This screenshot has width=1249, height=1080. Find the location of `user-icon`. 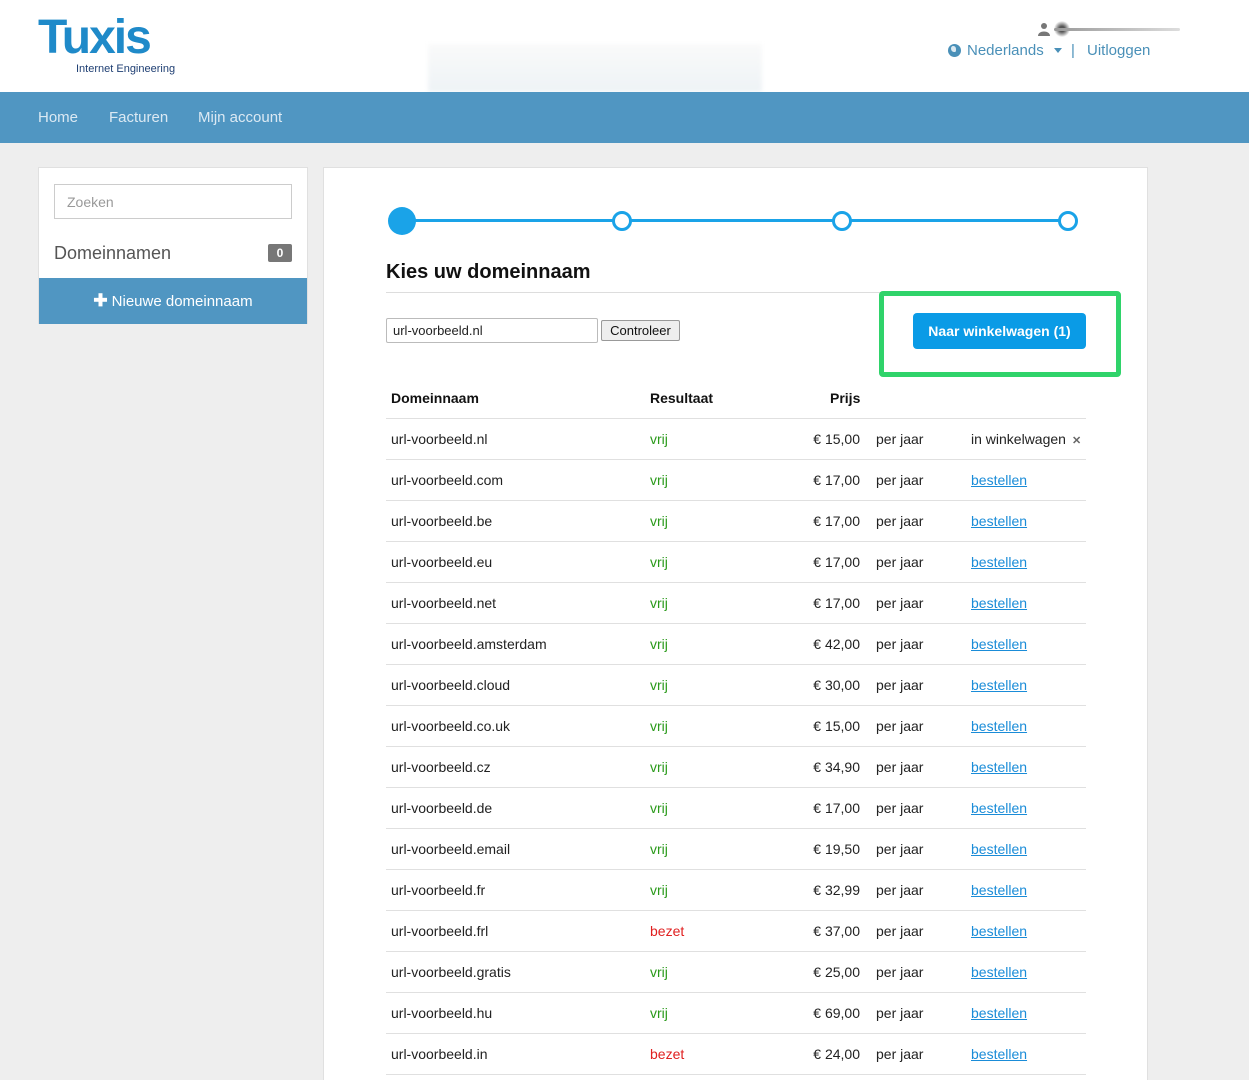

user-icon is located at coordinates (1044, 29).